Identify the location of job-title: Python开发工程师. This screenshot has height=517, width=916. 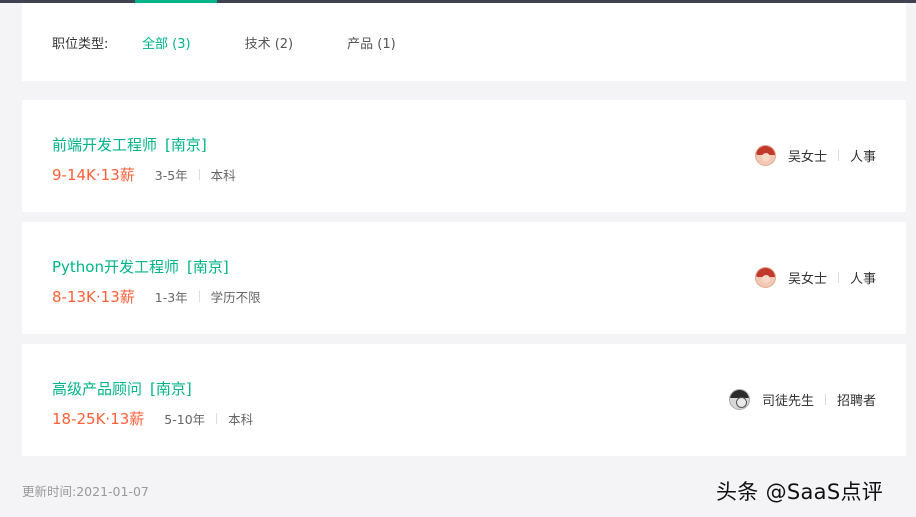
(115, 267).